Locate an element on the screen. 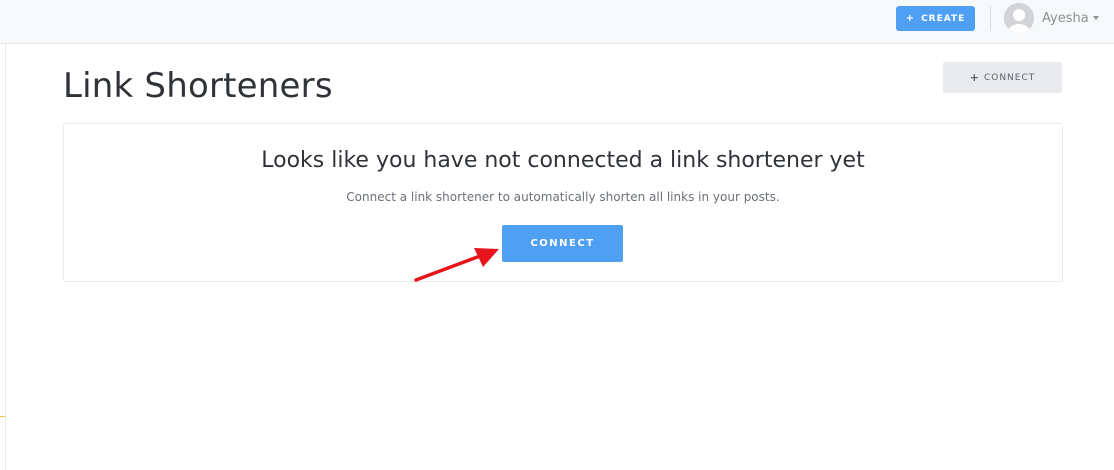 This screenshot has width=1114, height=470. user-menu: Ayesha is located at coordinates (1051, 18).